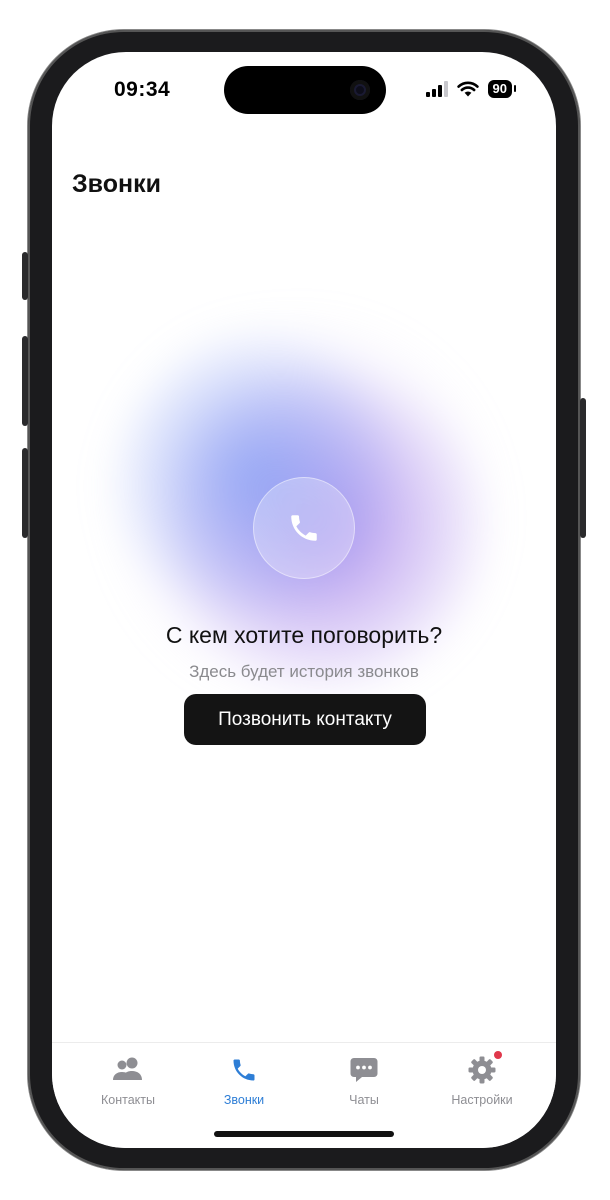  Describe the element at coordinates (502, 89) in the screenshot. I see `battery-icon: 90` at that location.